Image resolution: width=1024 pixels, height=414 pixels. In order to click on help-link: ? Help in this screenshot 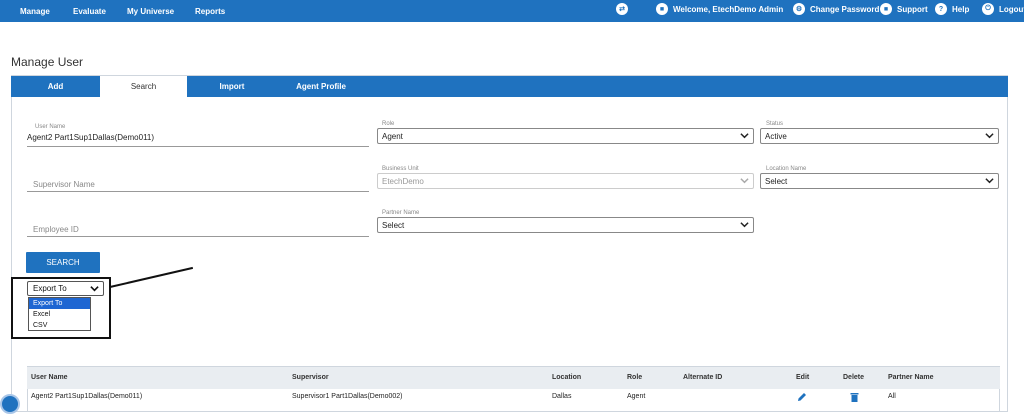, I will do `click(952, 9)`.